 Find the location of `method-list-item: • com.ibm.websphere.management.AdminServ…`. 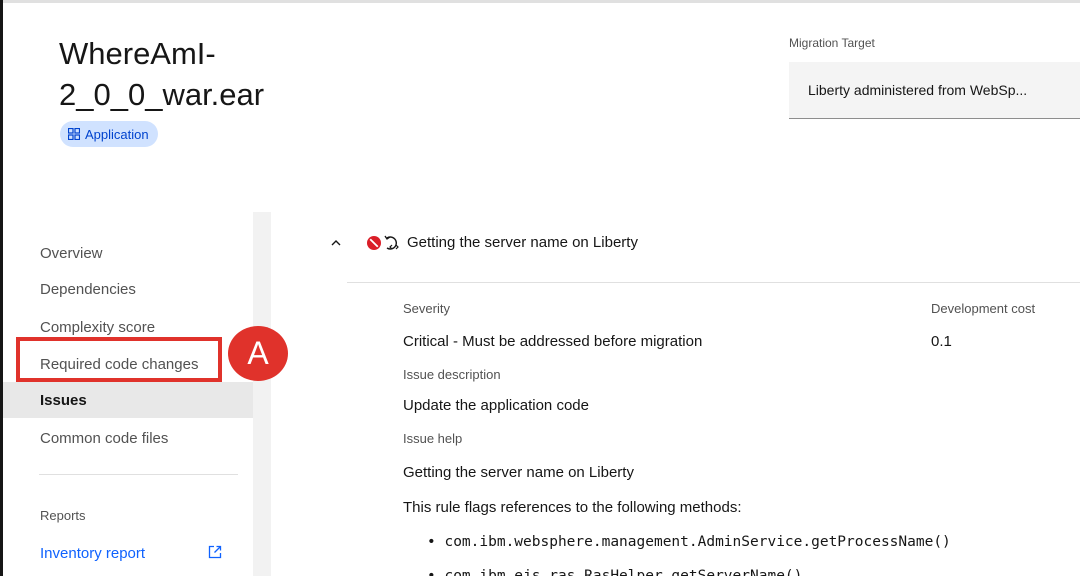

method-list-item: • com.ibm.websphere.management.AdminServ… is located at coordinates (689, 542).